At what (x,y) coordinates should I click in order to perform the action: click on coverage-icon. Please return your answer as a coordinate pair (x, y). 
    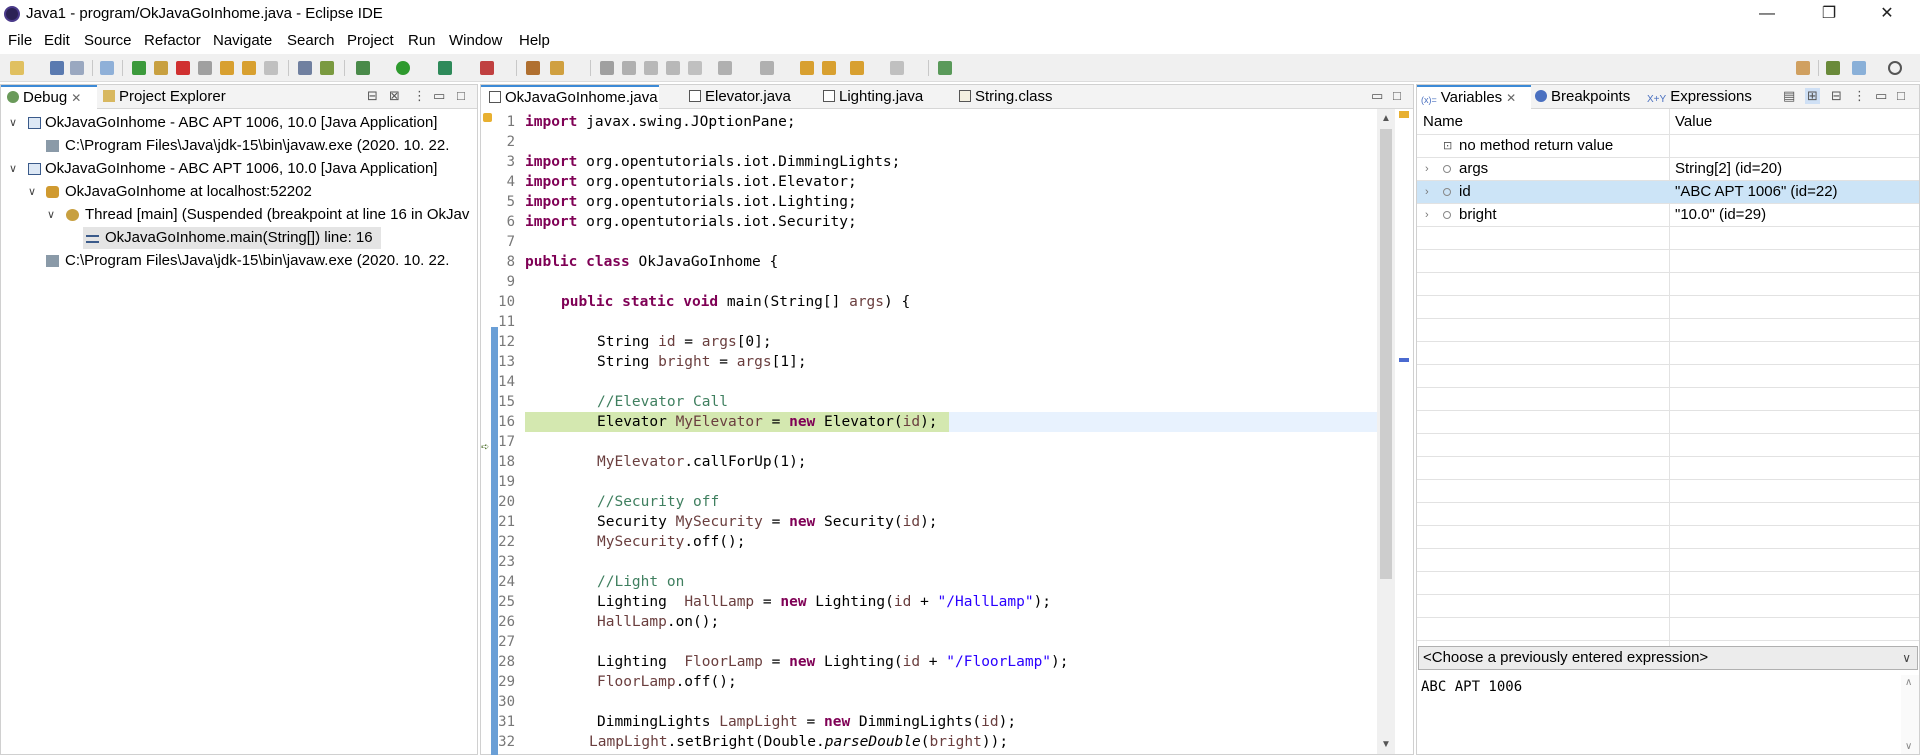
    Looking at the image, I should click on (445, 68).